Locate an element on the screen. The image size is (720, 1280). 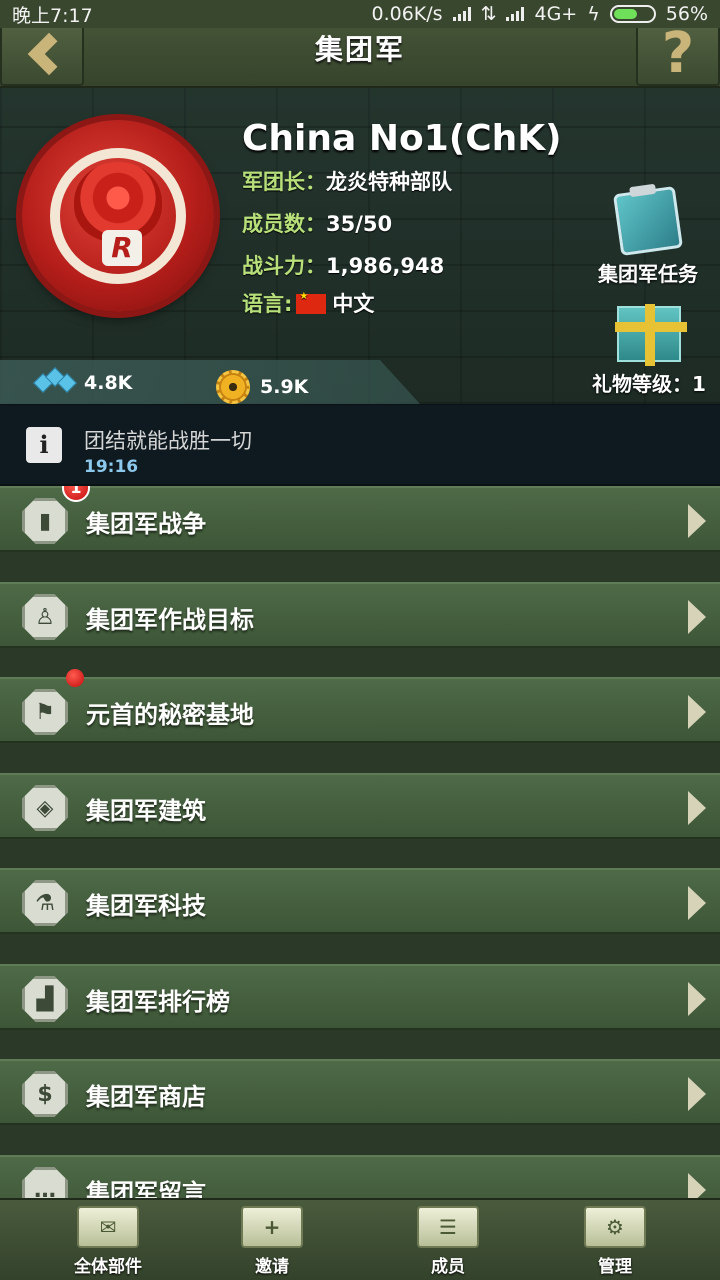
status-right: 0.06K/s ⇅ 4G+ ϟ 56% is located at coordinates (539, 14).